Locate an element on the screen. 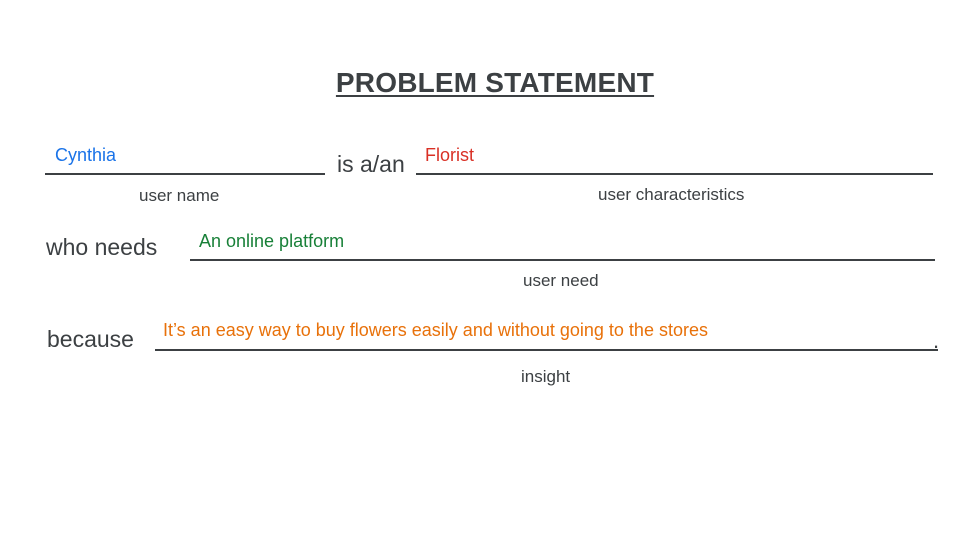  user-characteristics-underline is located at coordinates (674, 174).